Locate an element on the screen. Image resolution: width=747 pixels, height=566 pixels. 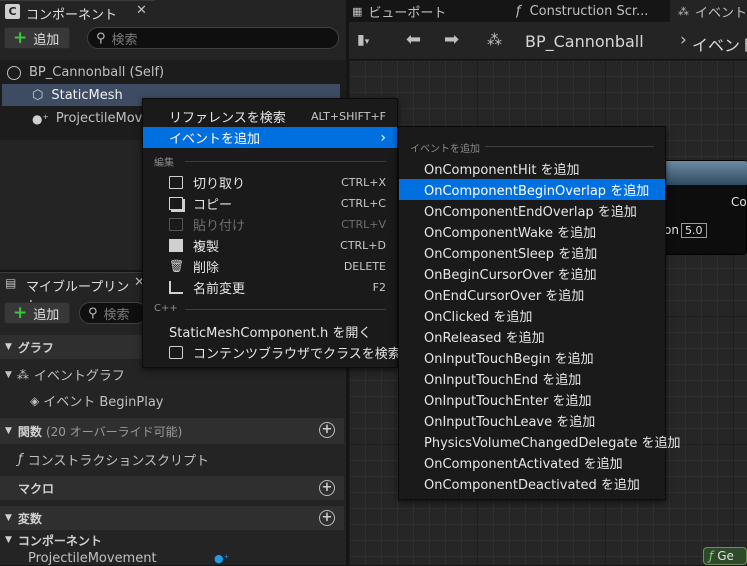
submenu-item: OnInputTouchLeave を追加 is located at coordinates (532, 420).